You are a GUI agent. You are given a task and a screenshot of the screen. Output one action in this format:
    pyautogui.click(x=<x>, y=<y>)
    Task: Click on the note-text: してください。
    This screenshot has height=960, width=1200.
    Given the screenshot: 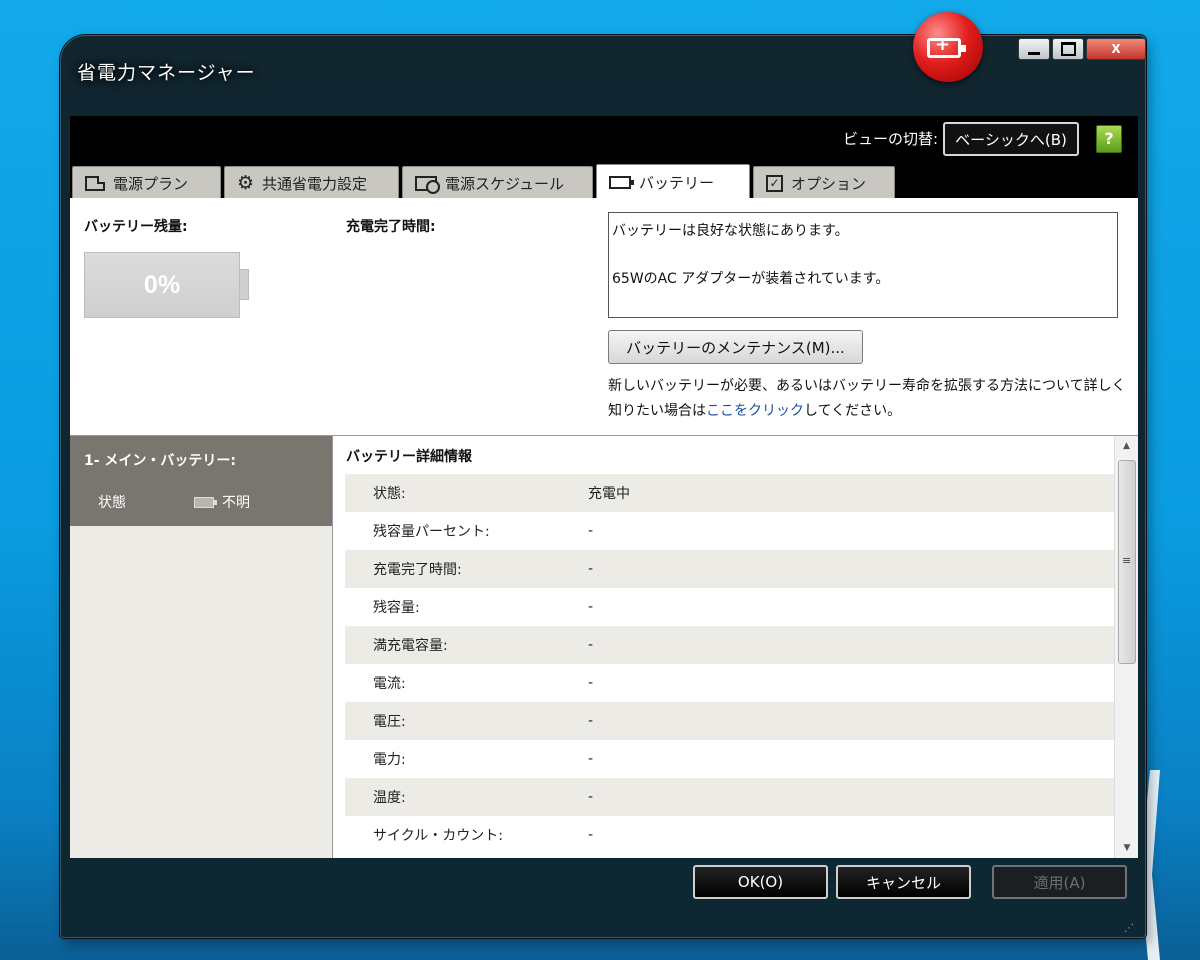 What is the action you would take?
    pyautogui.click(x=853, y=411)
    